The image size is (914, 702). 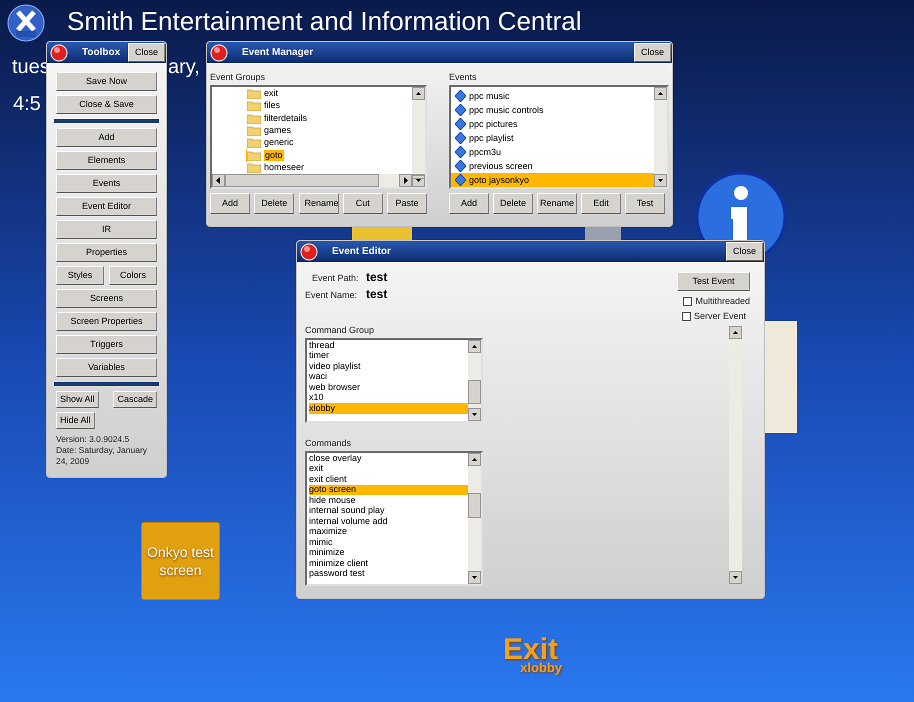 What do you see at coordinates (329, 130) in the screenshot?
I see `list-item: games` at bounding box center [329, 130].